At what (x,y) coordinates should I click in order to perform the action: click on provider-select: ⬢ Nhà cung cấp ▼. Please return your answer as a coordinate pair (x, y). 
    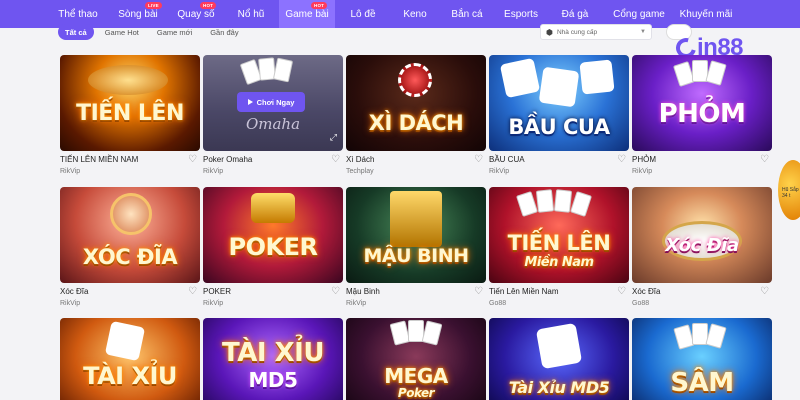
    Looking at the image, I should click on (596, 32).